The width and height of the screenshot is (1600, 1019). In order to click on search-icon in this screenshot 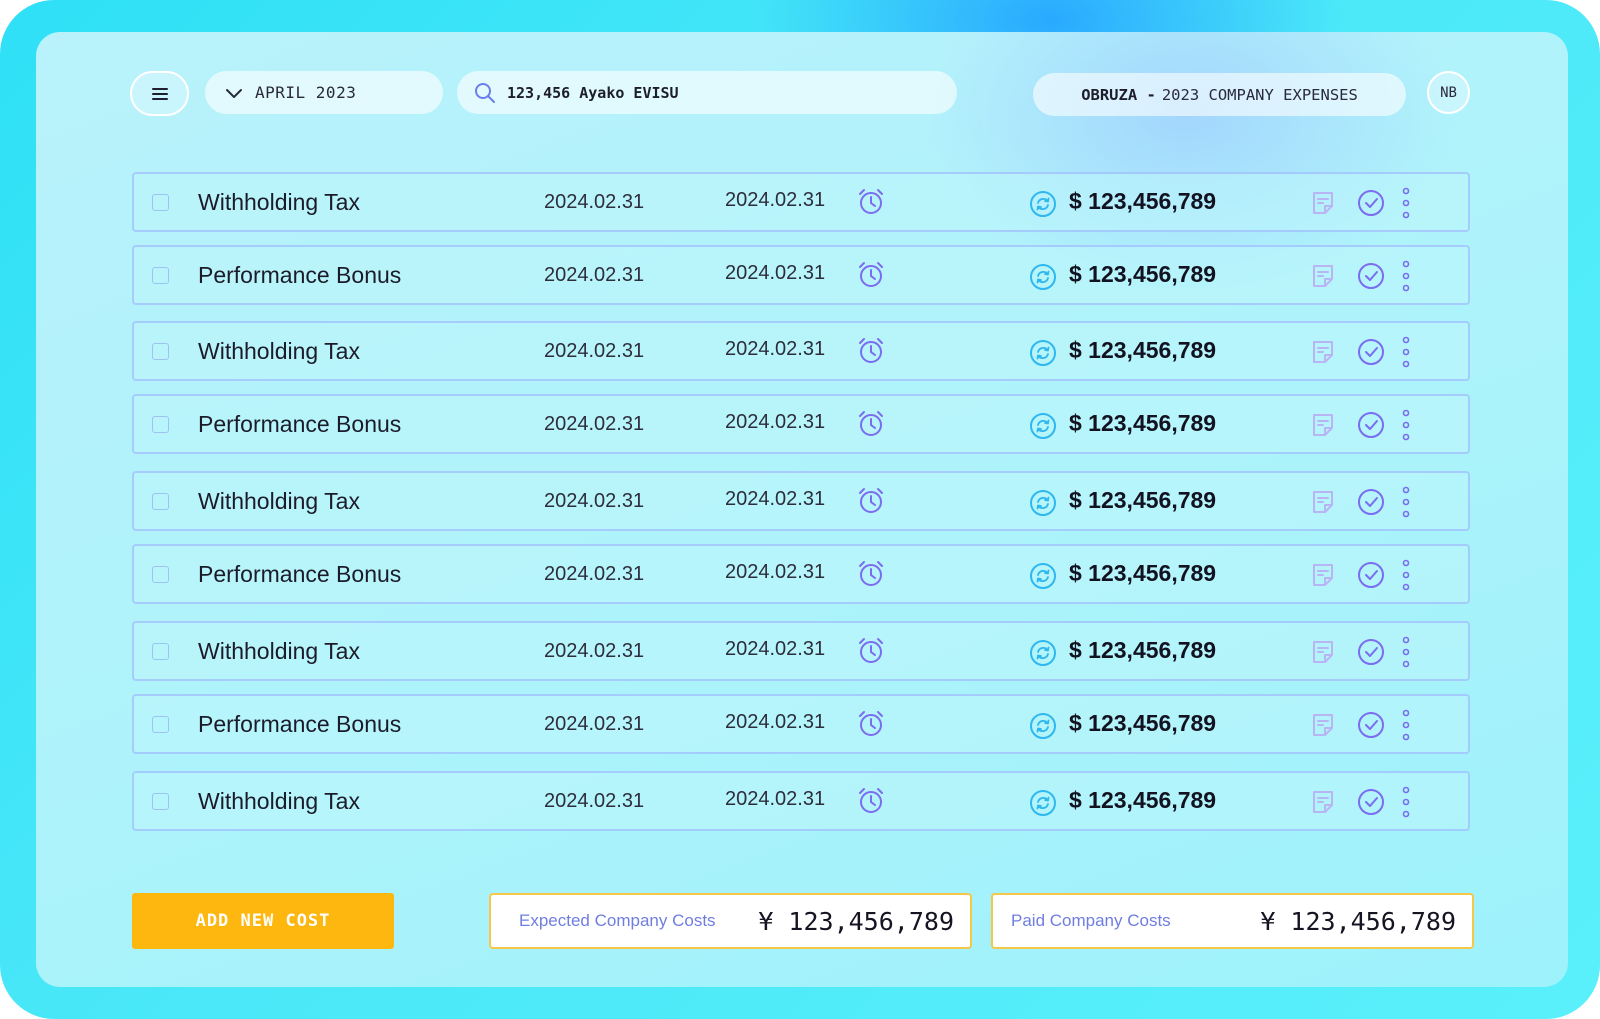, I will do `click(485, 92)`.